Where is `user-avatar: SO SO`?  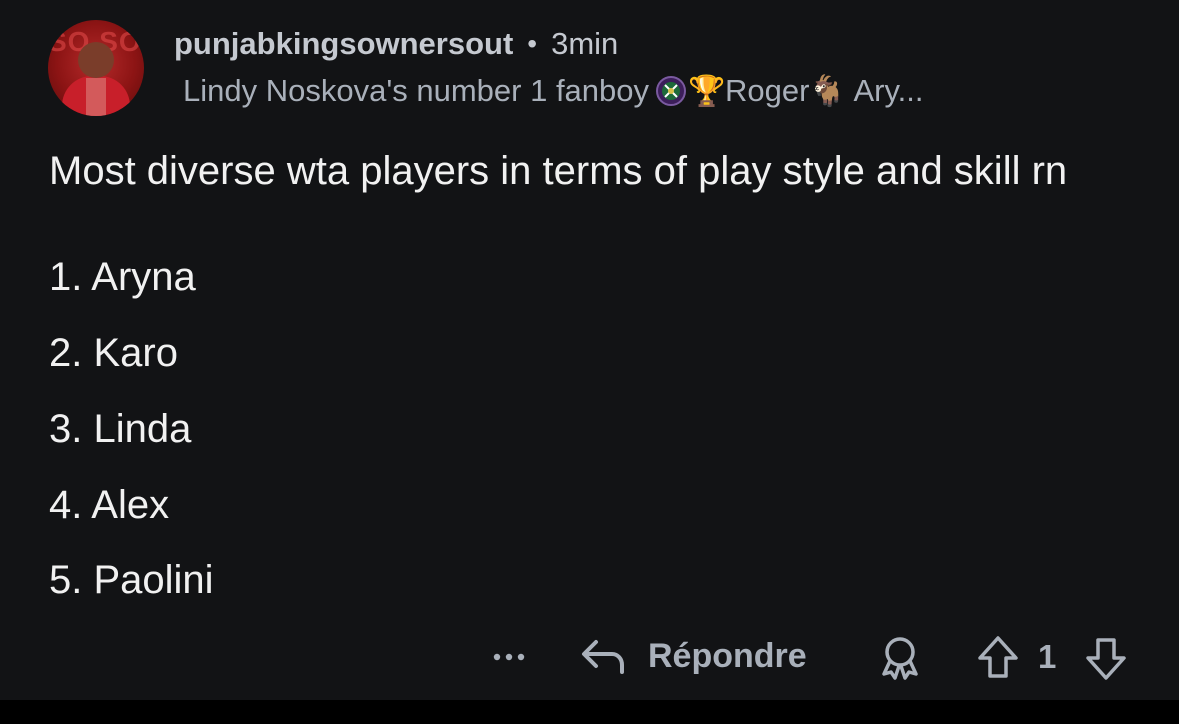
user-avatar: SO SO is located at coordinates (96, 68).